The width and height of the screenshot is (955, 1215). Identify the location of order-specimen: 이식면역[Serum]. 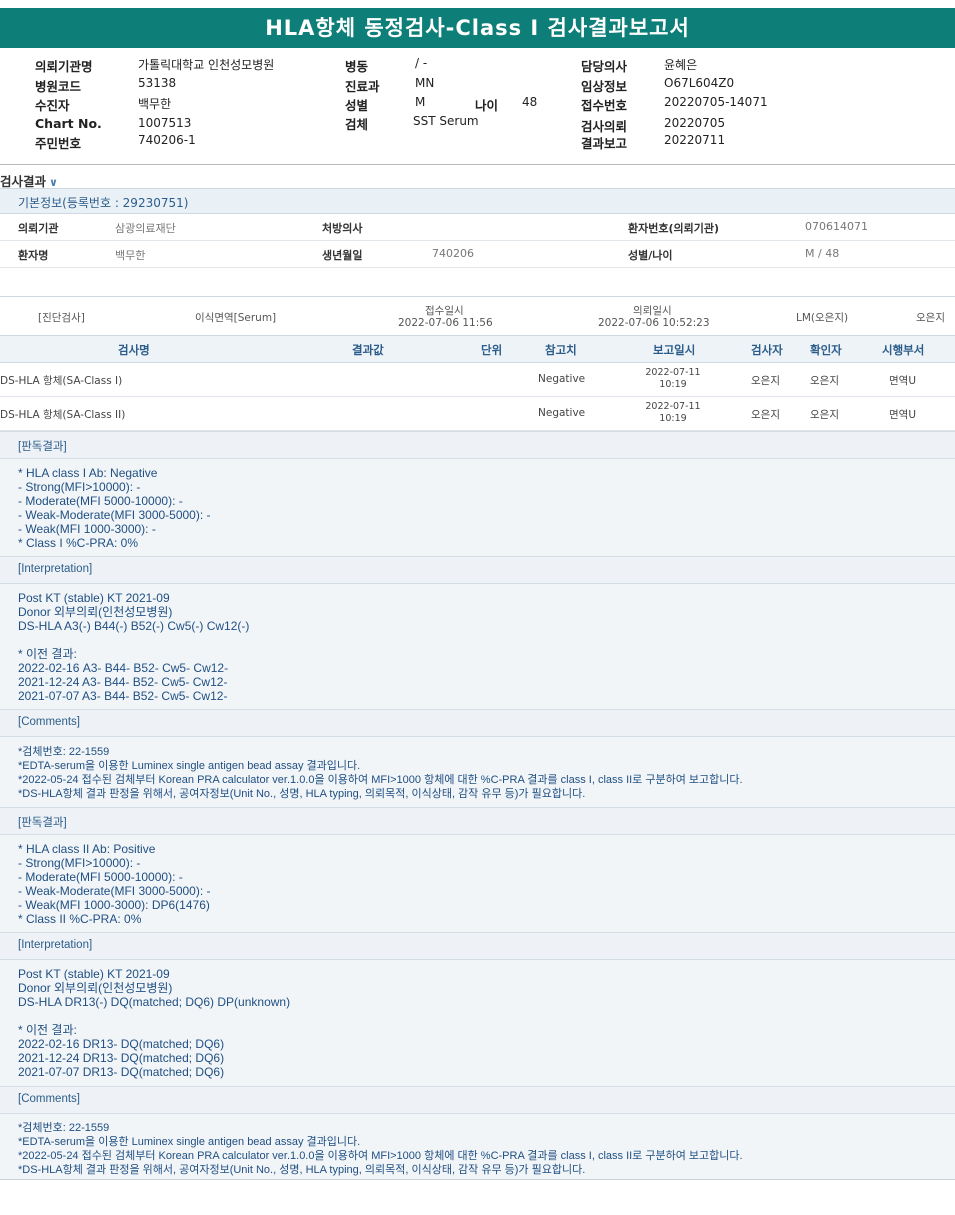
(236, 318).